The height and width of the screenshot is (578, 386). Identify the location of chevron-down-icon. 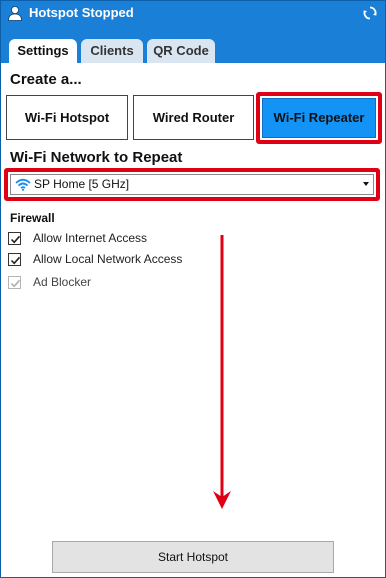
(366, 184).